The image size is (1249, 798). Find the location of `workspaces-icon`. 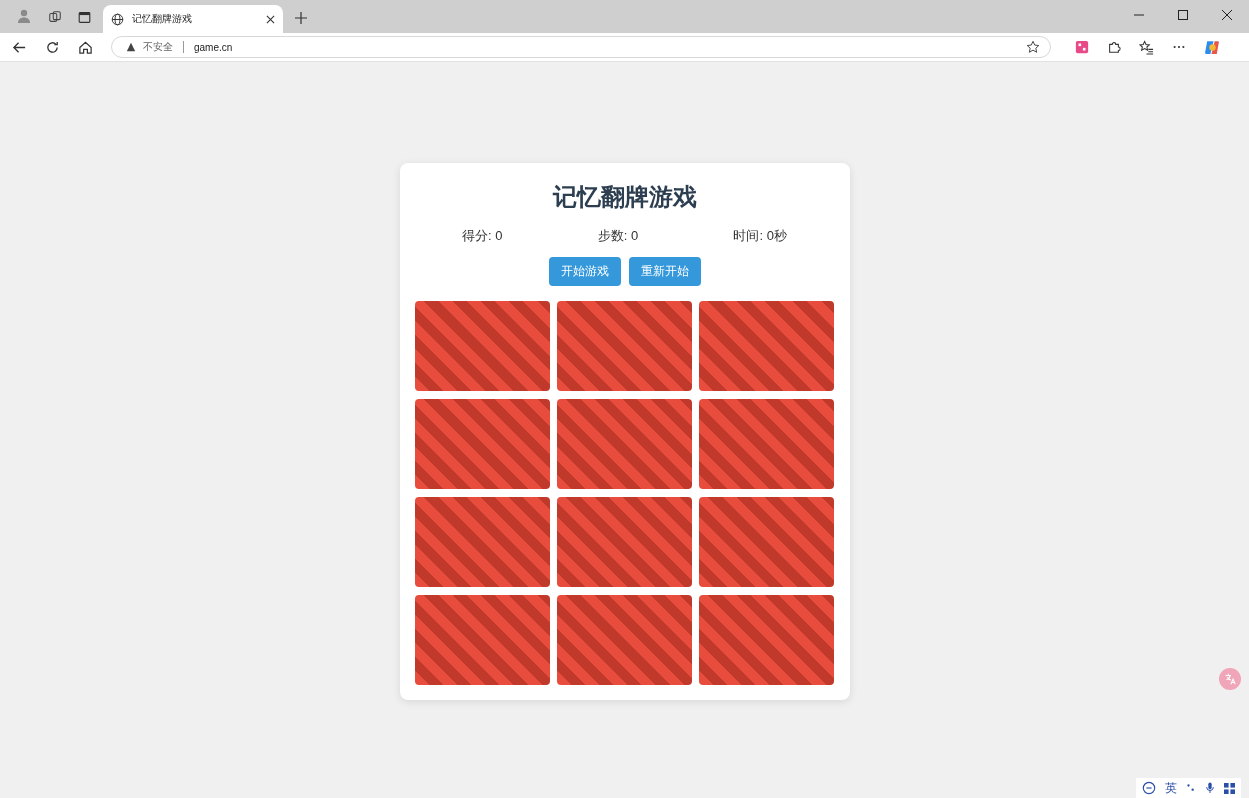

workspaces-icon is located at coordinates (55, 17).